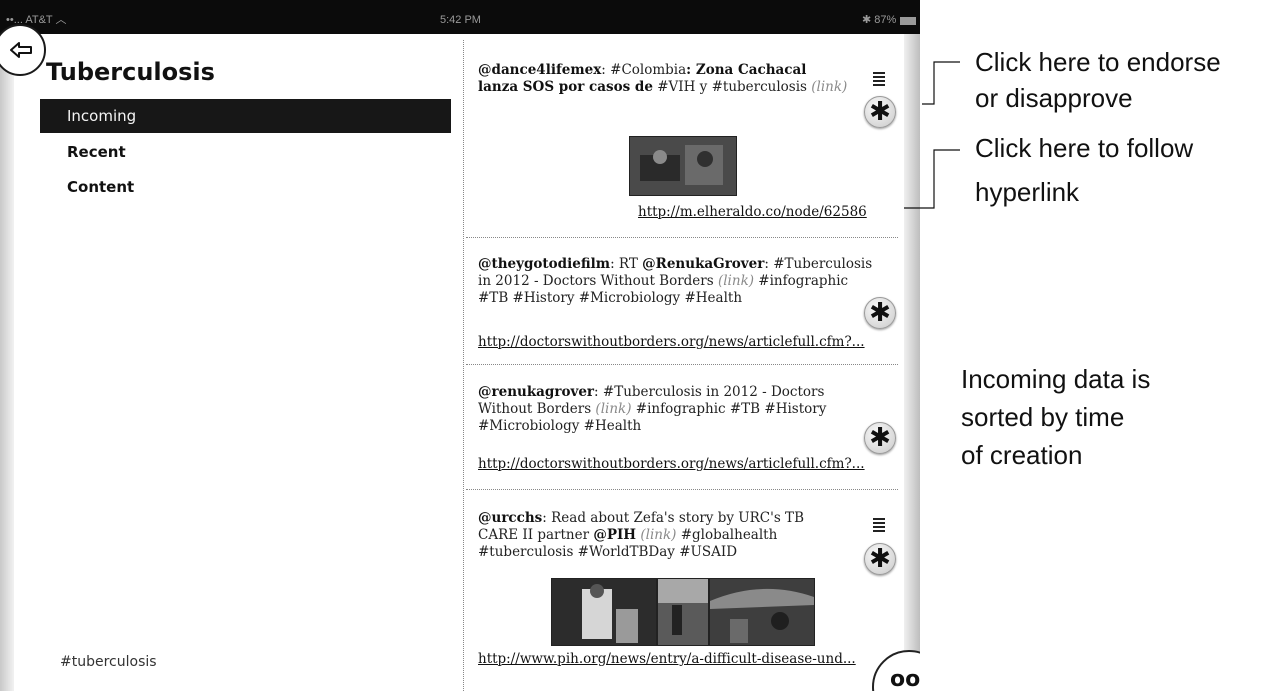 The image size is (1264, 691). Describe the element at coordinates (879, 20) in the screenshot. I see `battery-label: ✱ 87%` at that location.